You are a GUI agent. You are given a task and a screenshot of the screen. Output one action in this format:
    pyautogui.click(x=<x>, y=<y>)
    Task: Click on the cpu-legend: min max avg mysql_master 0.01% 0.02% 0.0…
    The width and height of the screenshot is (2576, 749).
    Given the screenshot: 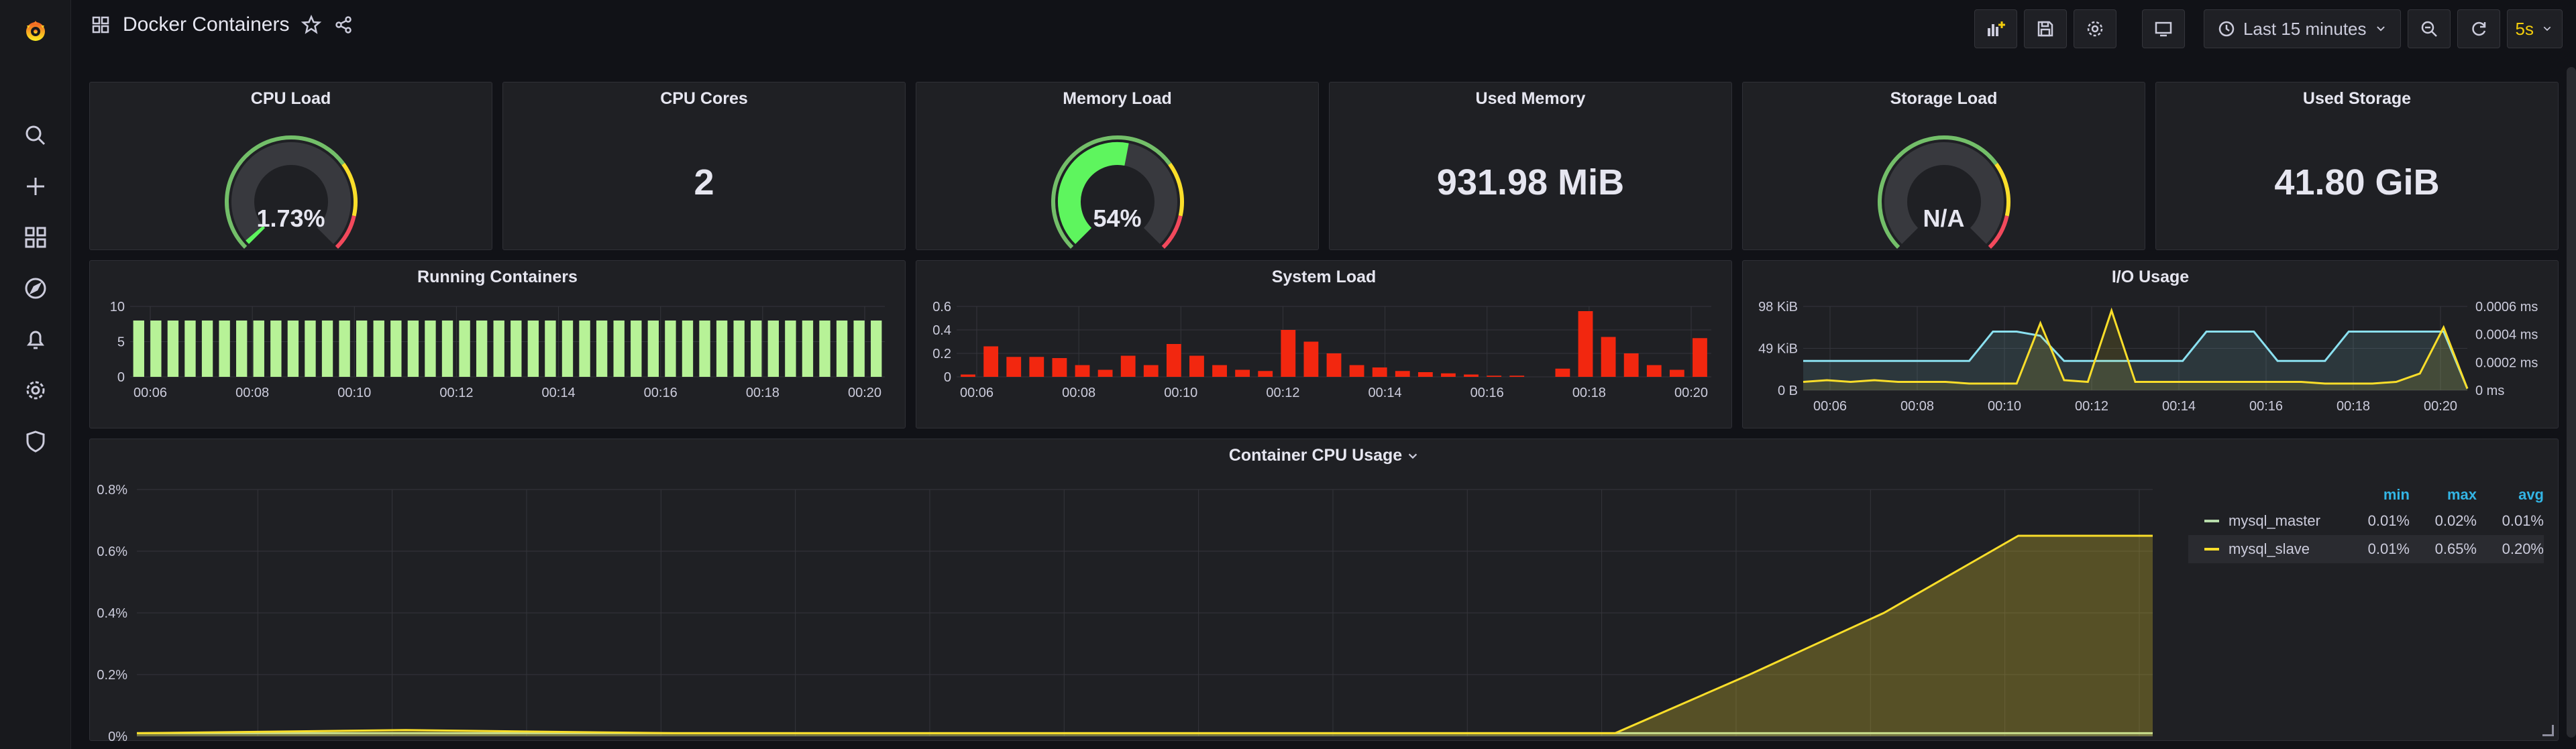 What is the action you would take?
    pyautogui.click(x=2366, y=523)
    